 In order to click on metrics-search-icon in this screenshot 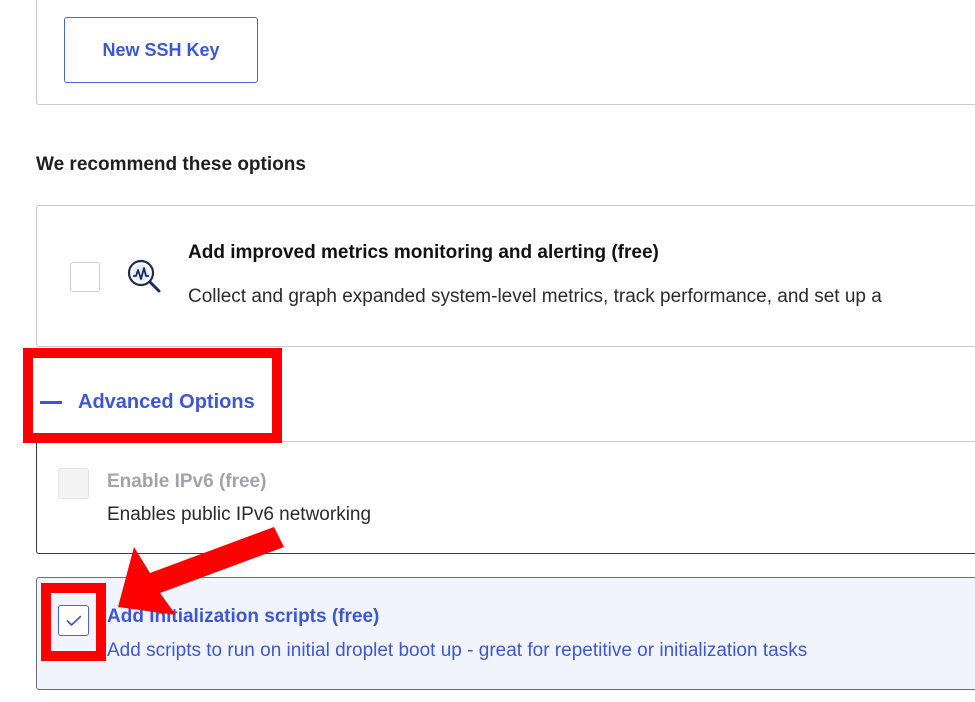, I will do `click(144, 276)`.